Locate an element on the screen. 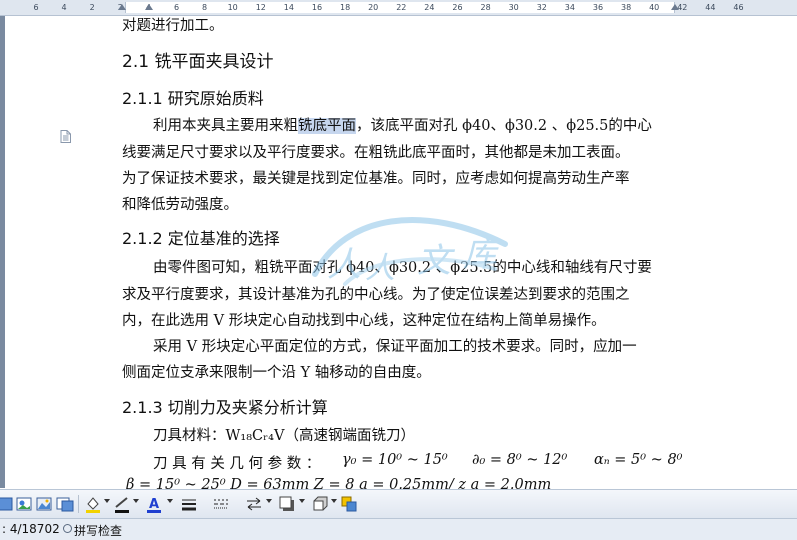 The image size is (797, 540). insert-image-icon is located at coordinates (44, 504).